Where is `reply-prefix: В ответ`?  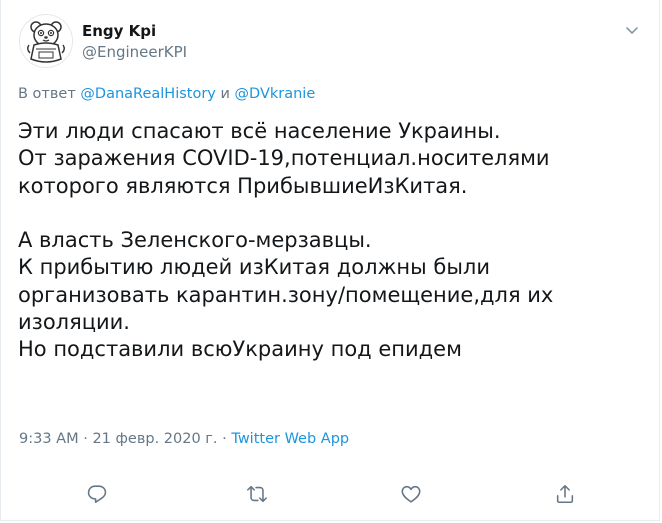 reply-prefix: В ответ is located at coordinates (49, 94).